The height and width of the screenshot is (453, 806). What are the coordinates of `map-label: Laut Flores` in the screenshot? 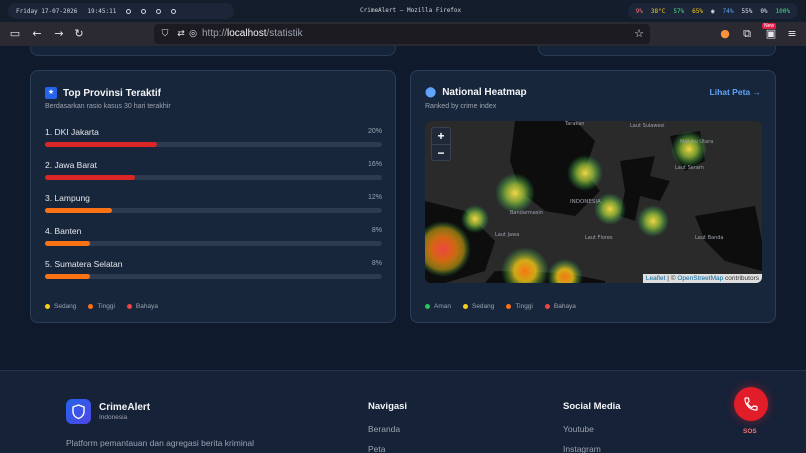 It's located at (599, 238).